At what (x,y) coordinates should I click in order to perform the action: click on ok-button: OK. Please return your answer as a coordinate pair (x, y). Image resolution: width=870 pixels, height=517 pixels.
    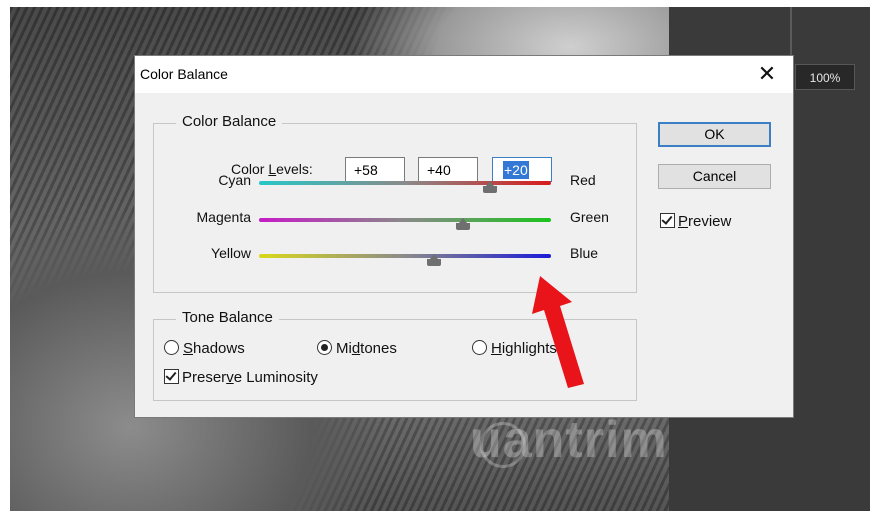
    Looking at the image, I should click on (714, 134).